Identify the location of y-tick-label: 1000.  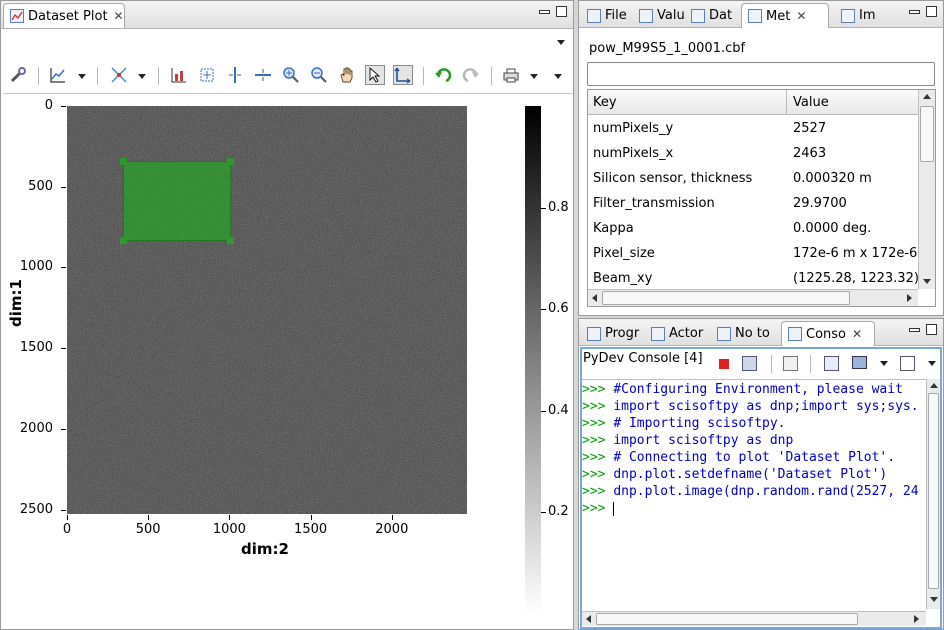
(36, 267).